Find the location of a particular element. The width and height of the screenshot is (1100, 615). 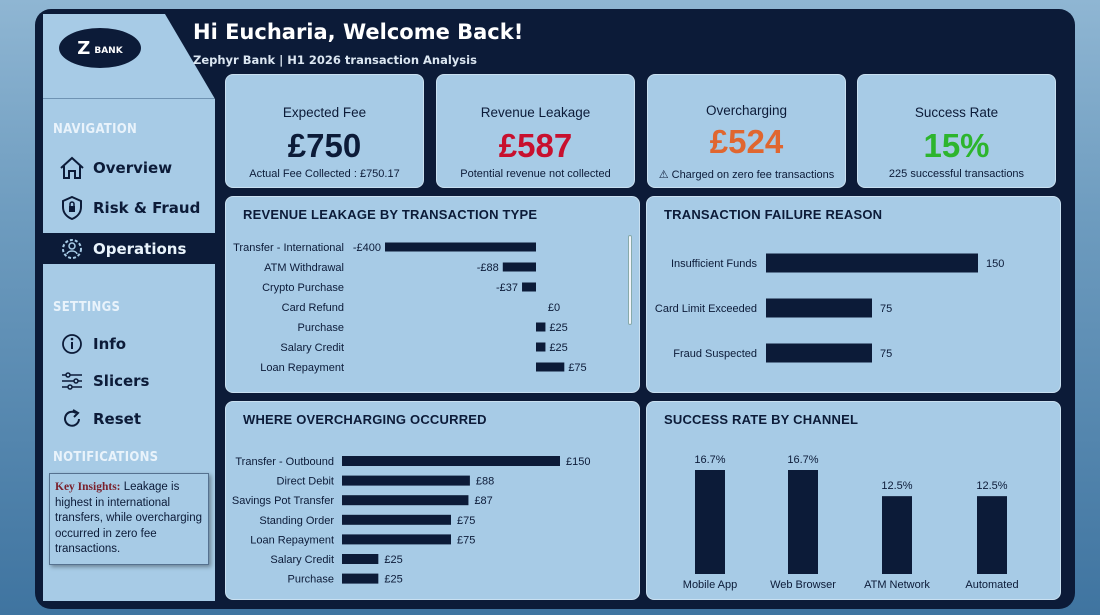

nav-item-overview: Overview is located at coordinates (129, 167).